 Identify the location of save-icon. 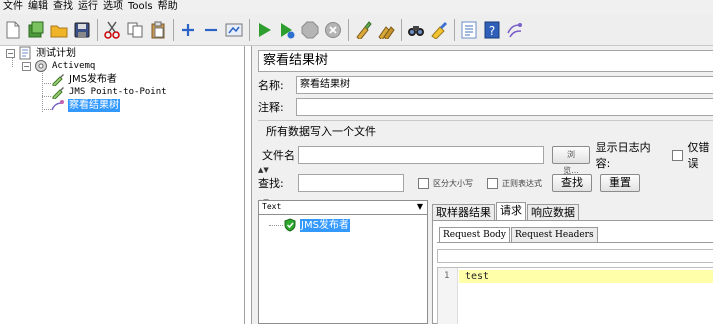
(82, 30).